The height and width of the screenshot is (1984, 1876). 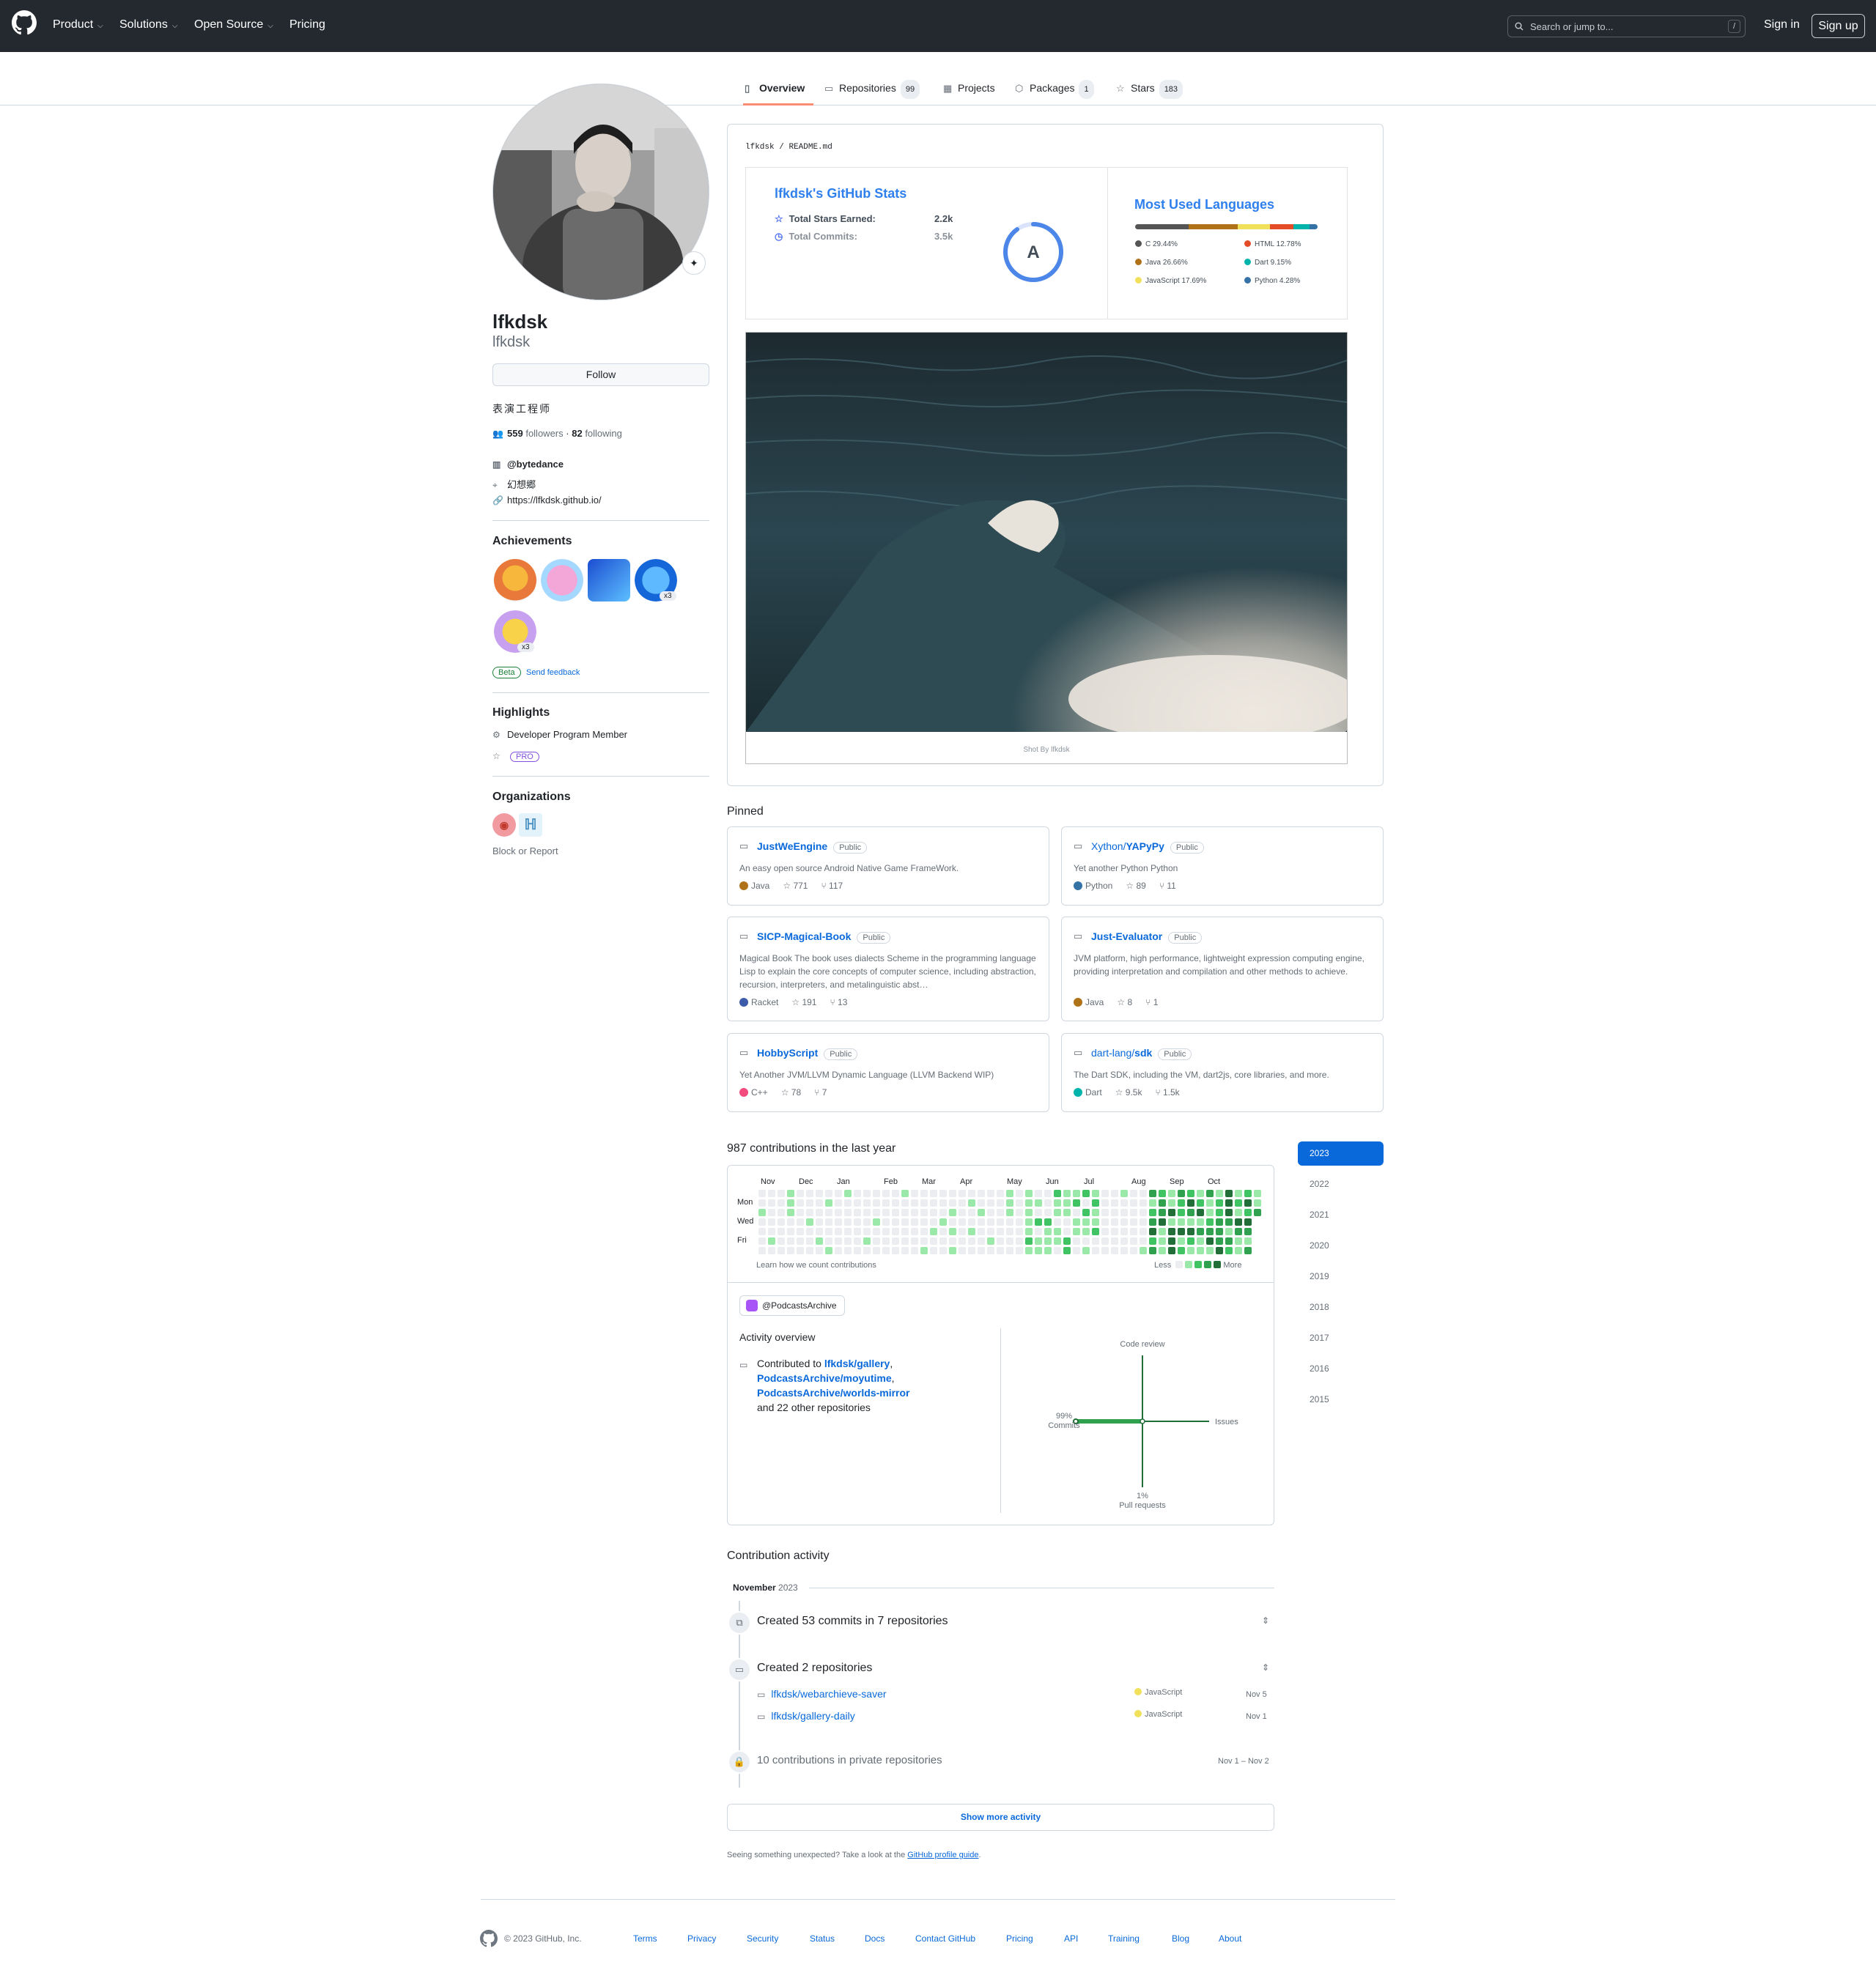 I want to click on send-feedback-link: Send feedback, so click(x=553, y=672).